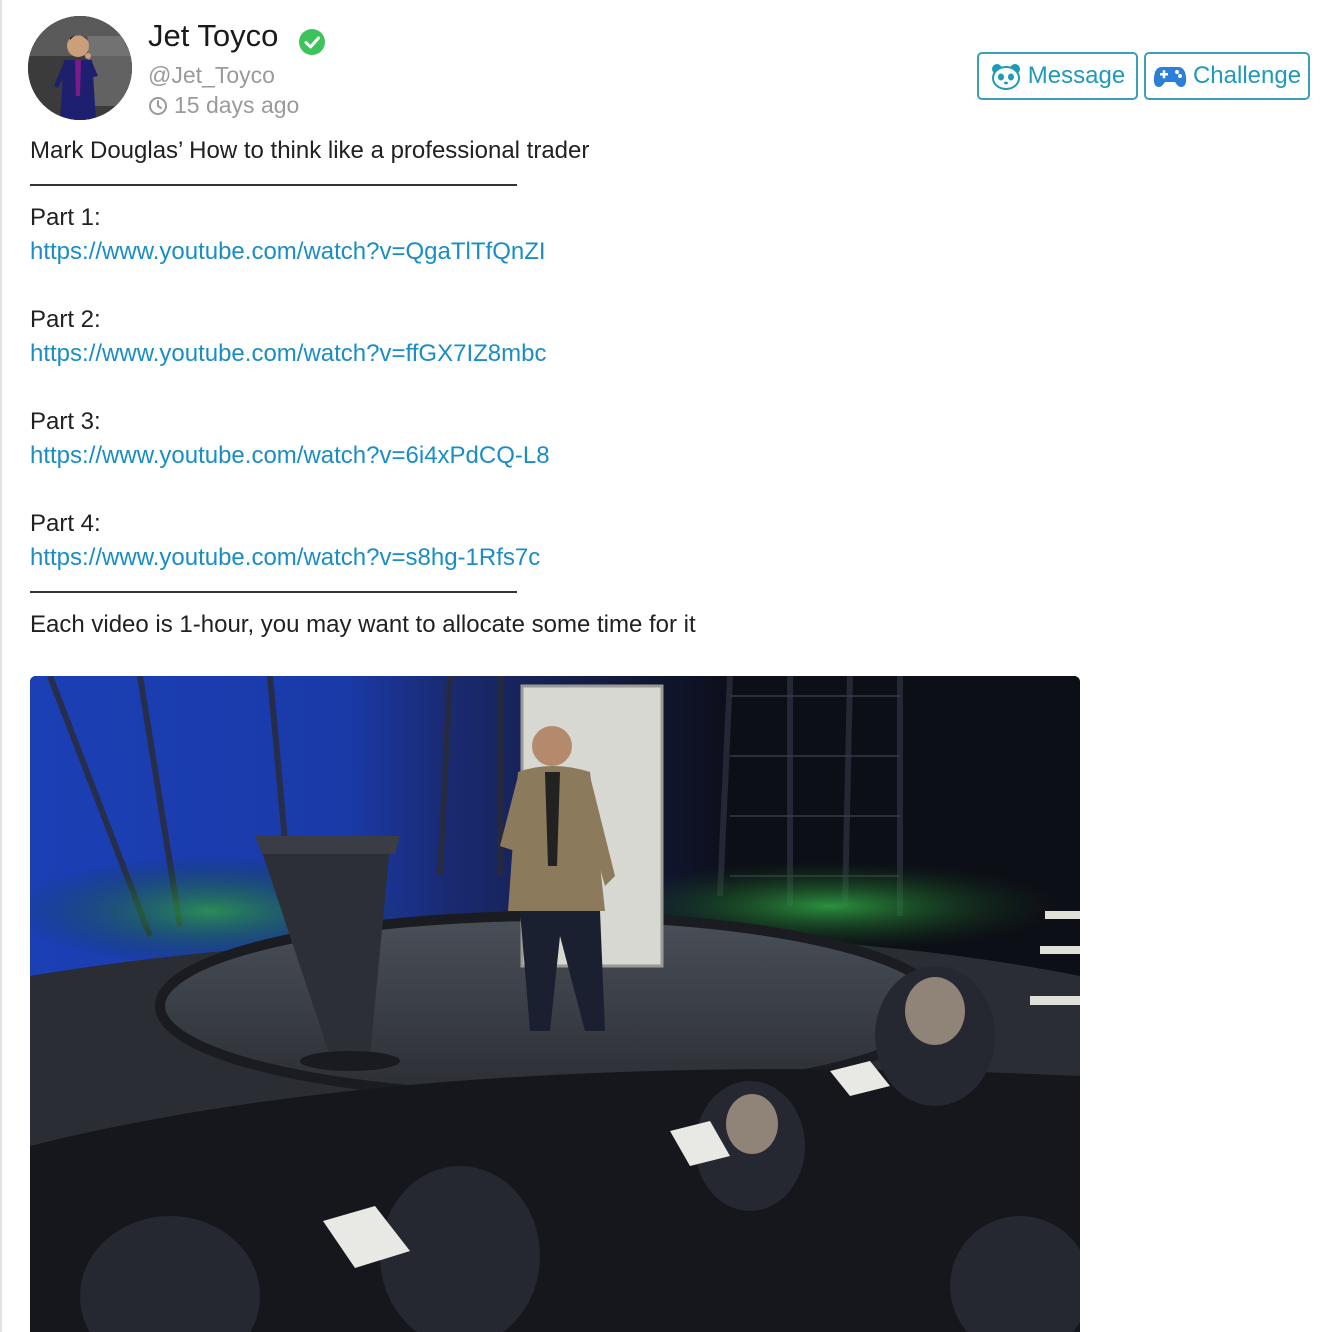 The image size is (1324, 1332). What do you see at coordinates (65, 523) in the screenshot?
I see `part-label: Part 4:` at bounding box center [65, 523].